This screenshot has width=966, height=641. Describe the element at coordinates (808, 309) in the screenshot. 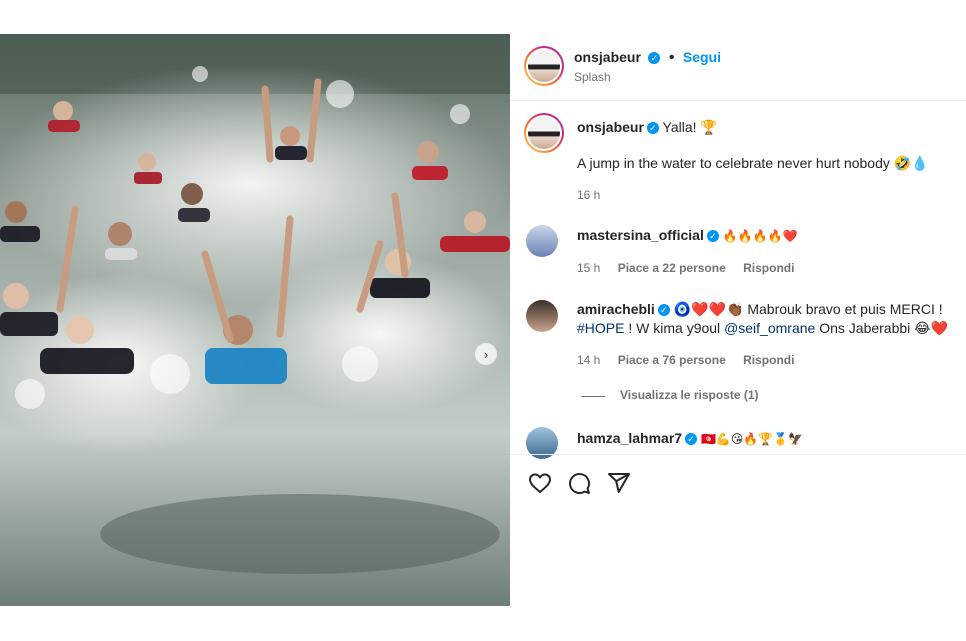

I see `comment-text: 🧿❤️❤️👏🏾 Mabrouk bravo et puis MERCI !` at that location.